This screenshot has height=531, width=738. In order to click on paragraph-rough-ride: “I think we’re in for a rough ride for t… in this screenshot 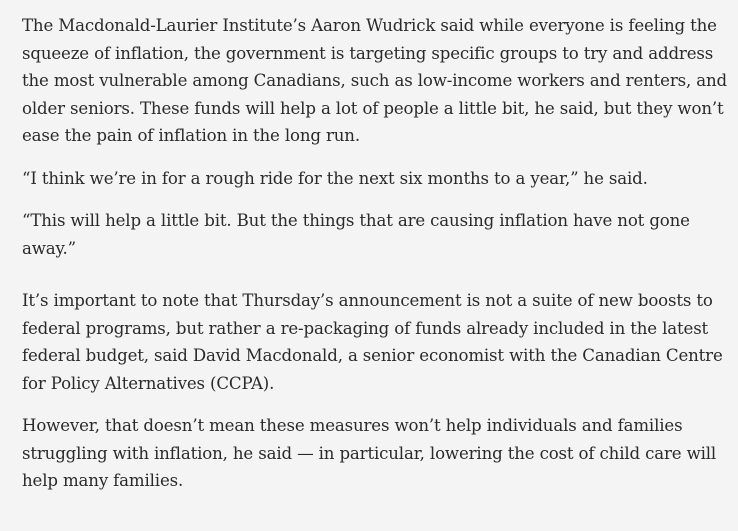, I will do `click(335, 178)`.